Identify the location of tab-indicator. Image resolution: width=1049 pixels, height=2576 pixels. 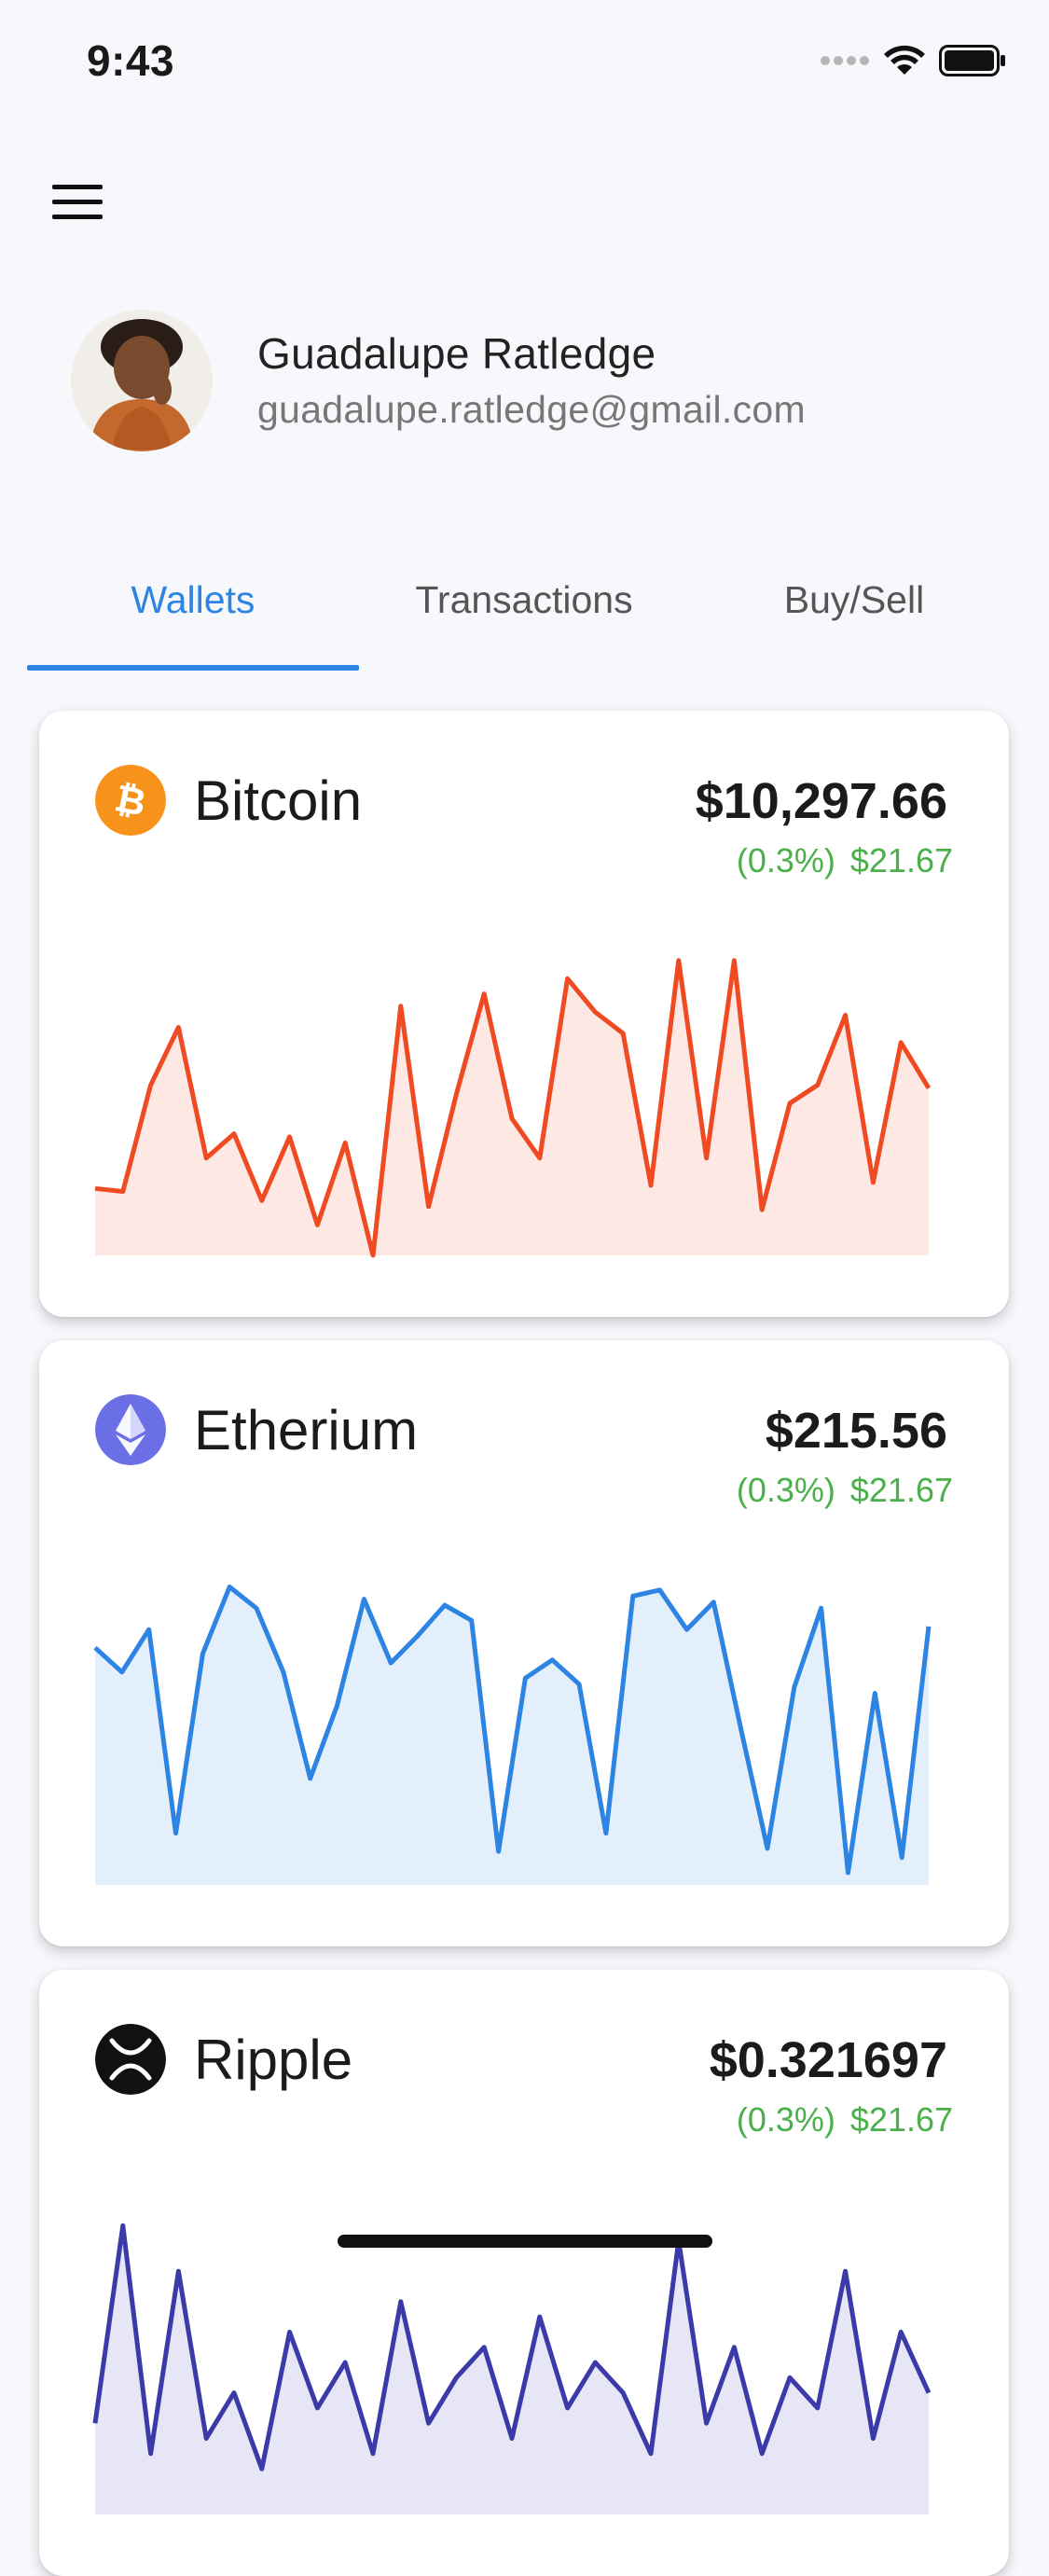
(193, 668).